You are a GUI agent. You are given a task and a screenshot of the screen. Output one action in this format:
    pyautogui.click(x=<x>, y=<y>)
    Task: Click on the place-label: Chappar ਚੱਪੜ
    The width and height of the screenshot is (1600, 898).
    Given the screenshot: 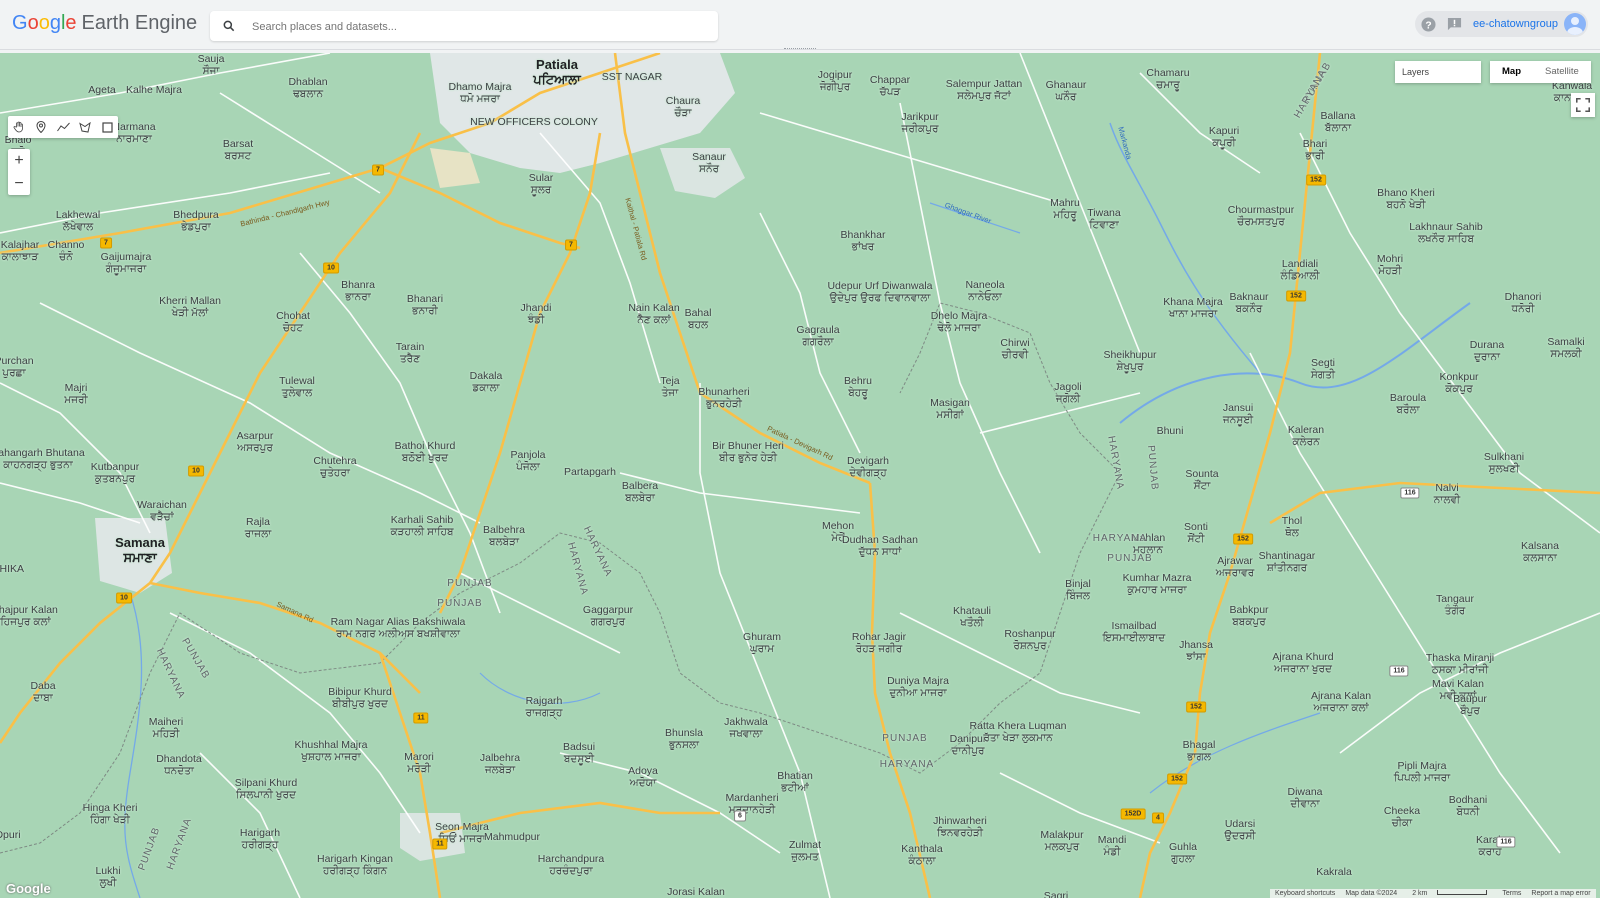 What is the action you would take?
    pyautogui.click(x=890, y=86)
    